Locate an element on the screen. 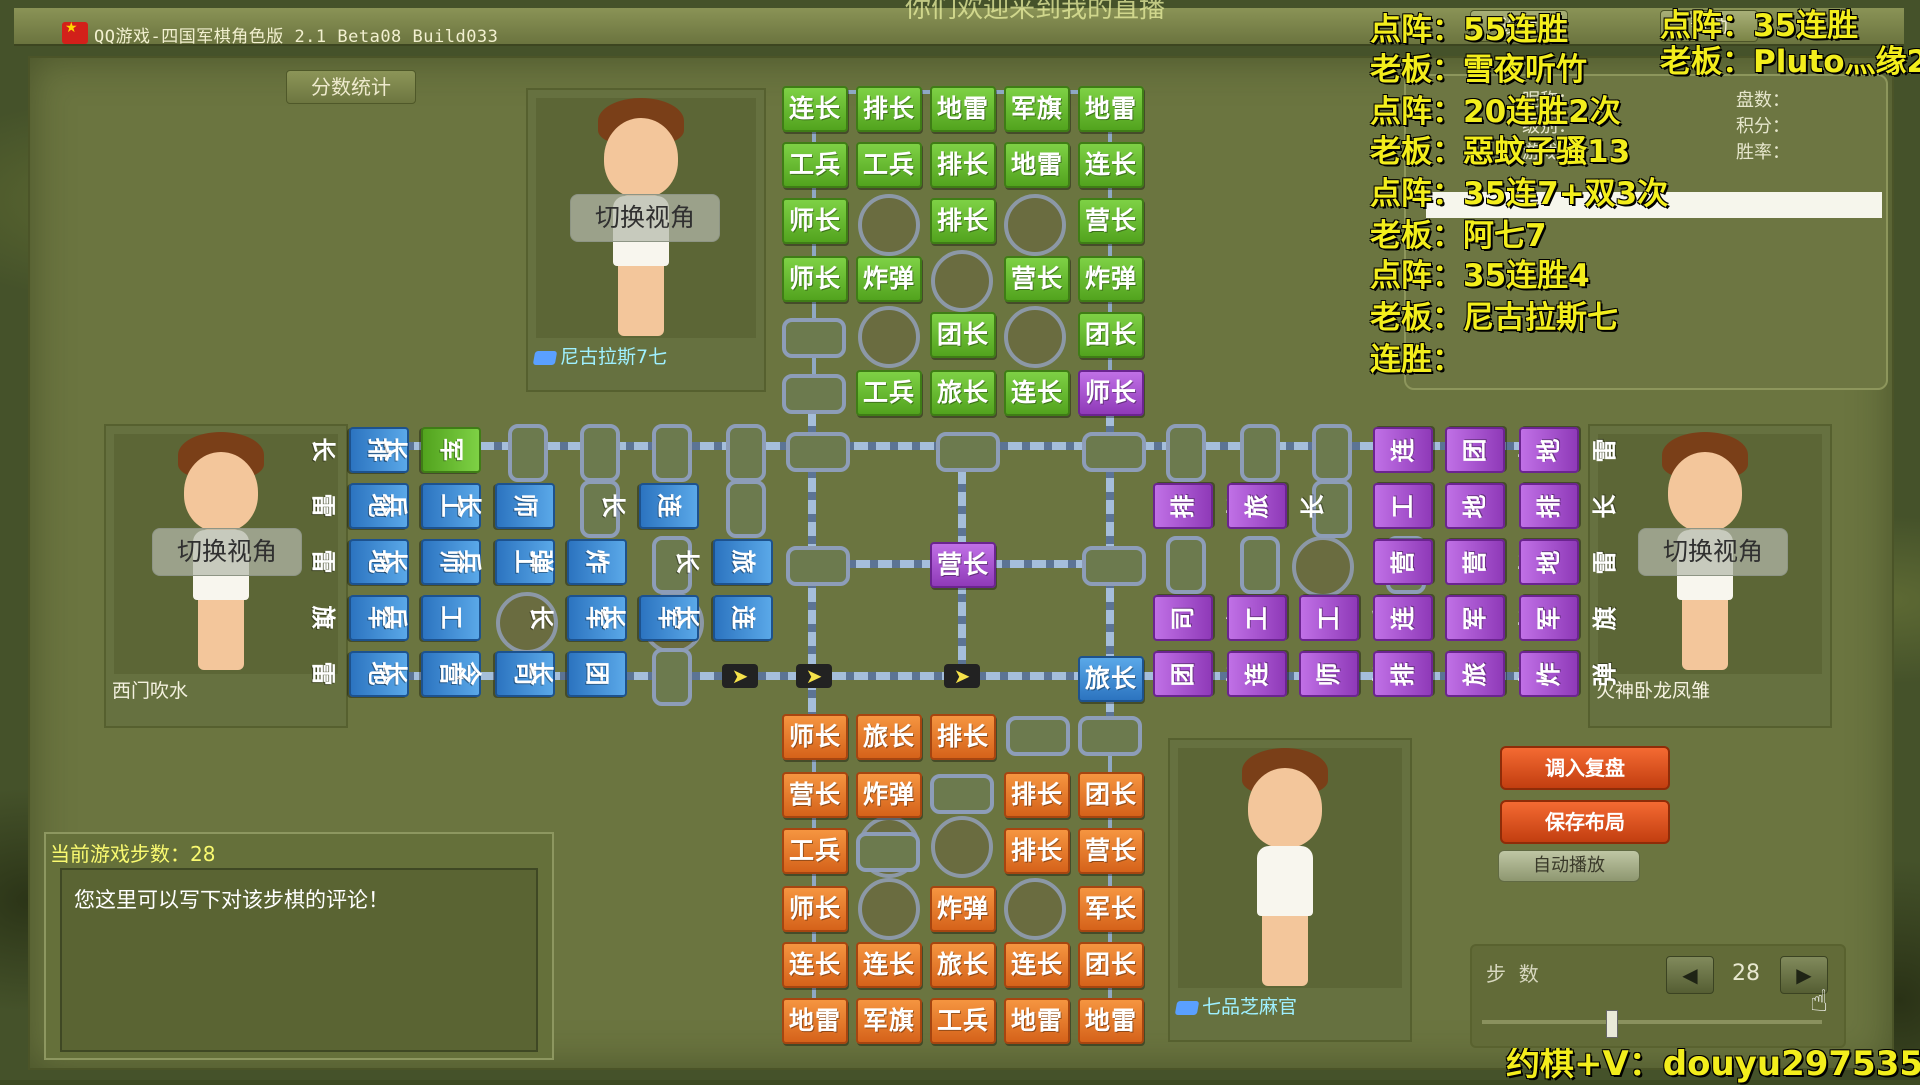  blue-piece: 炸弹 is located at coordinates (577, 562).